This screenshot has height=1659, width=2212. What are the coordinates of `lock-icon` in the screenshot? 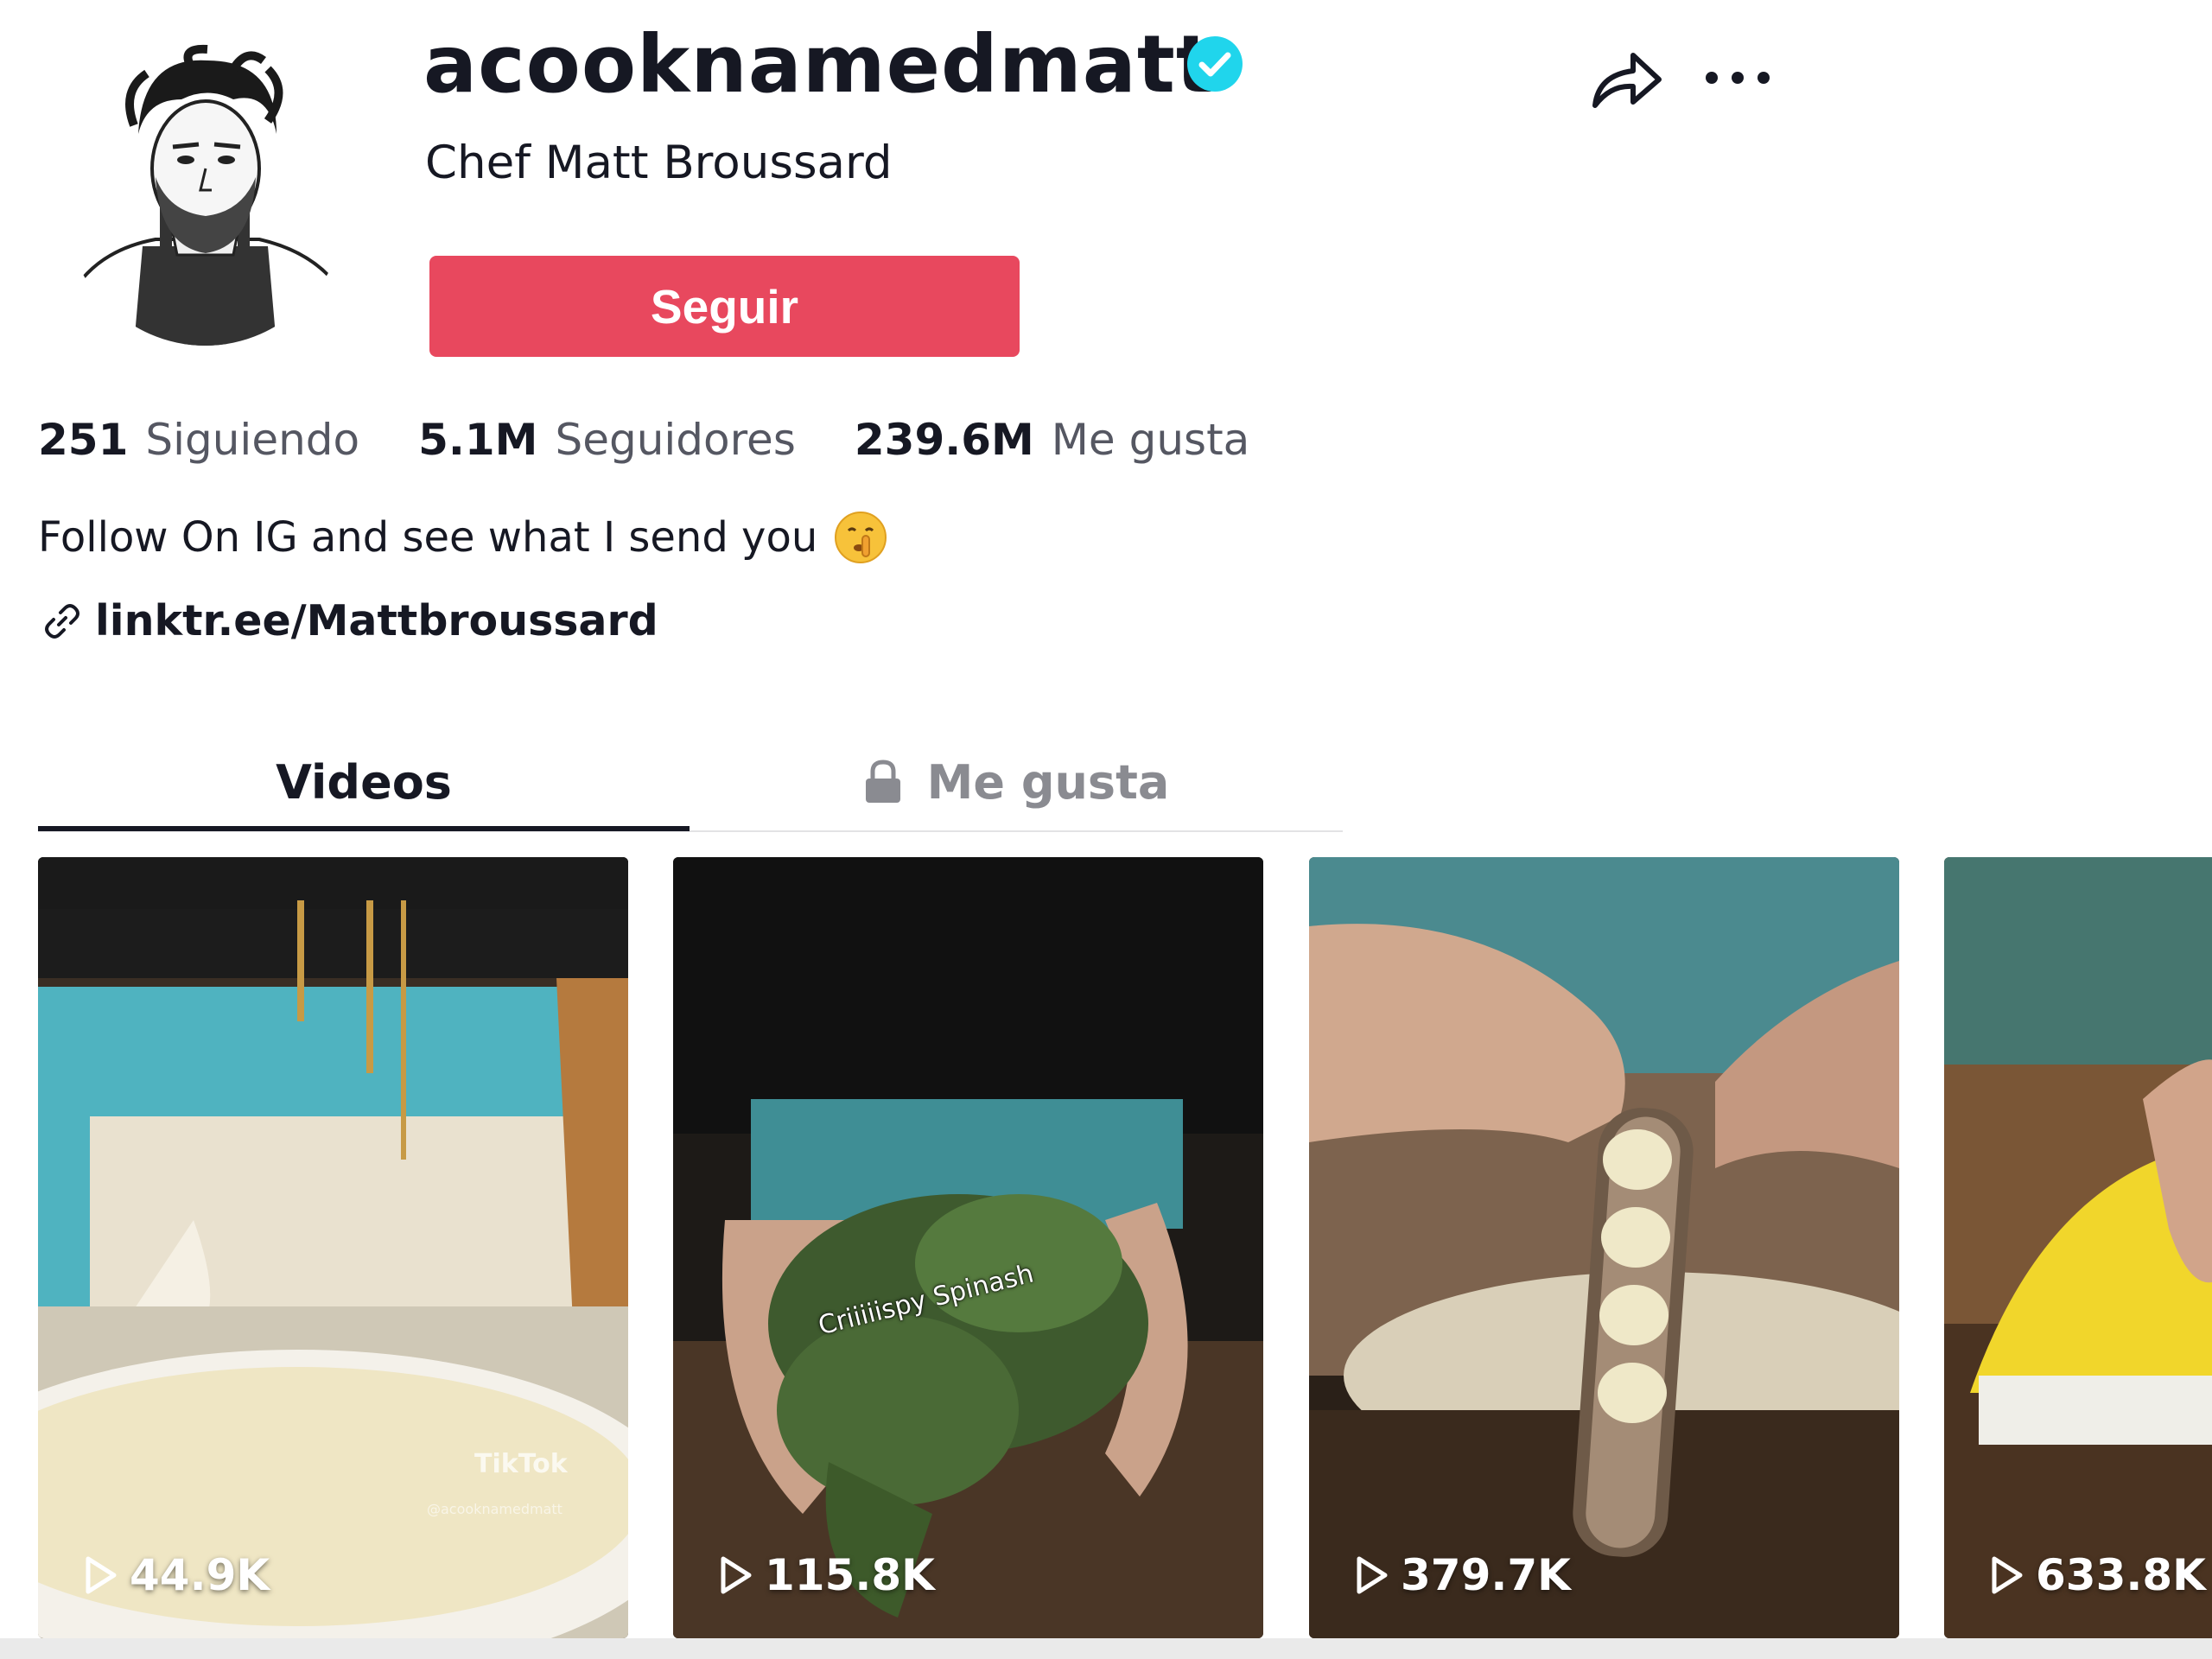 It's located at (882, 781).